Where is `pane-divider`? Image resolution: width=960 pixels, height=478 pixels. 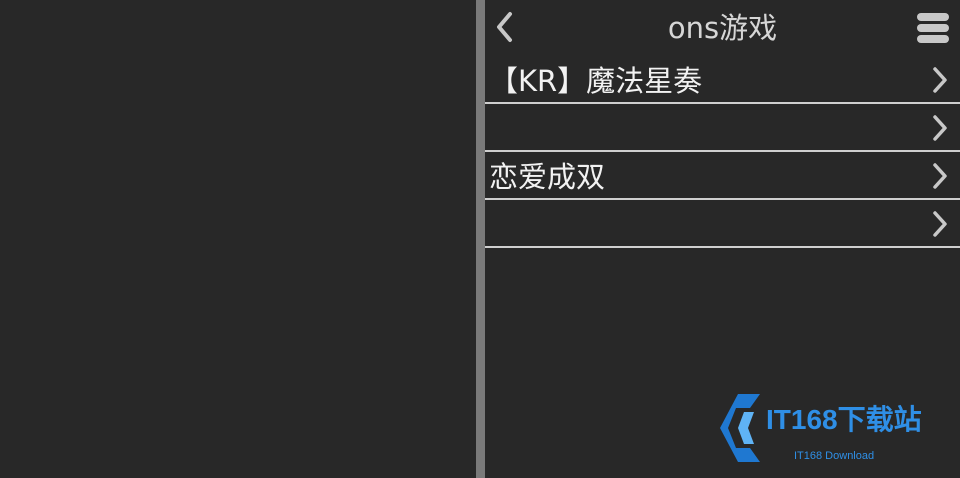 pane-divider is located at coordinates (480, 239).